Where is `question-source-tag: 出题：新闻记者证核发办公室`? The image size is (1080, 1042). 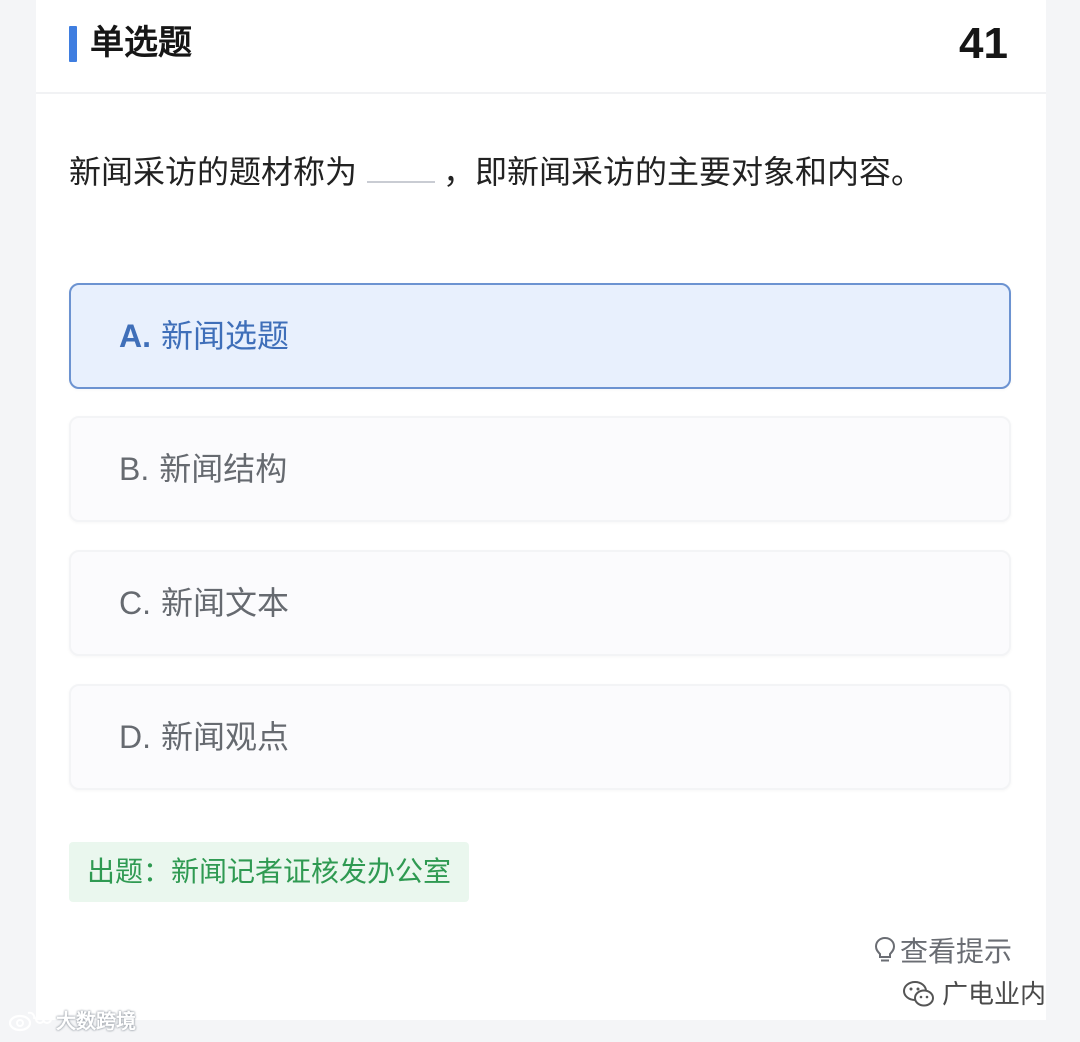
question-source-tag: 出题：新闻记者证核发办公室 is located at coordinates (269, 872).